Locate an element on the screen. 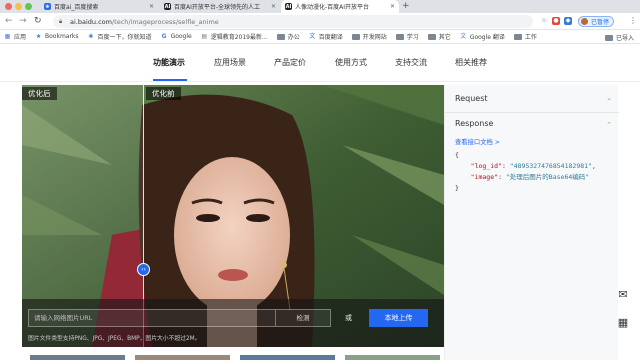 The image size is (640, 360). grid-icon: ▦ is located at coordinates (7, 36).